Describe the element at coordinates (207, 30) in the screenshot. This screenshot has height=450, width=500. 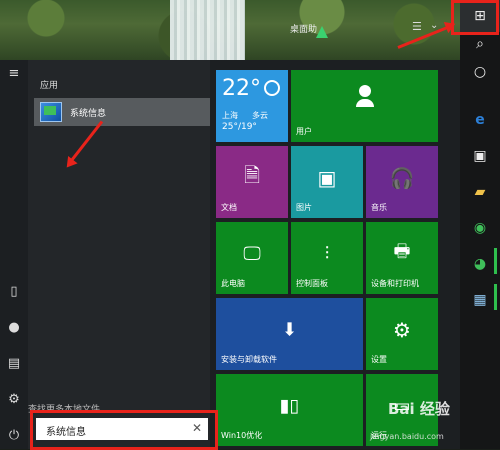
I see `desktop-waterfall` at that location.